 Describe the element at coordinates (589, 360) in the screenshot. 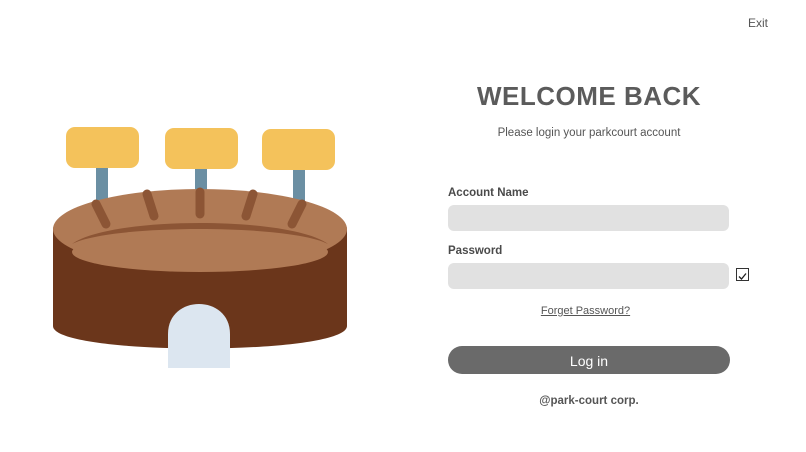

I see `login-button: Log in` at that location.